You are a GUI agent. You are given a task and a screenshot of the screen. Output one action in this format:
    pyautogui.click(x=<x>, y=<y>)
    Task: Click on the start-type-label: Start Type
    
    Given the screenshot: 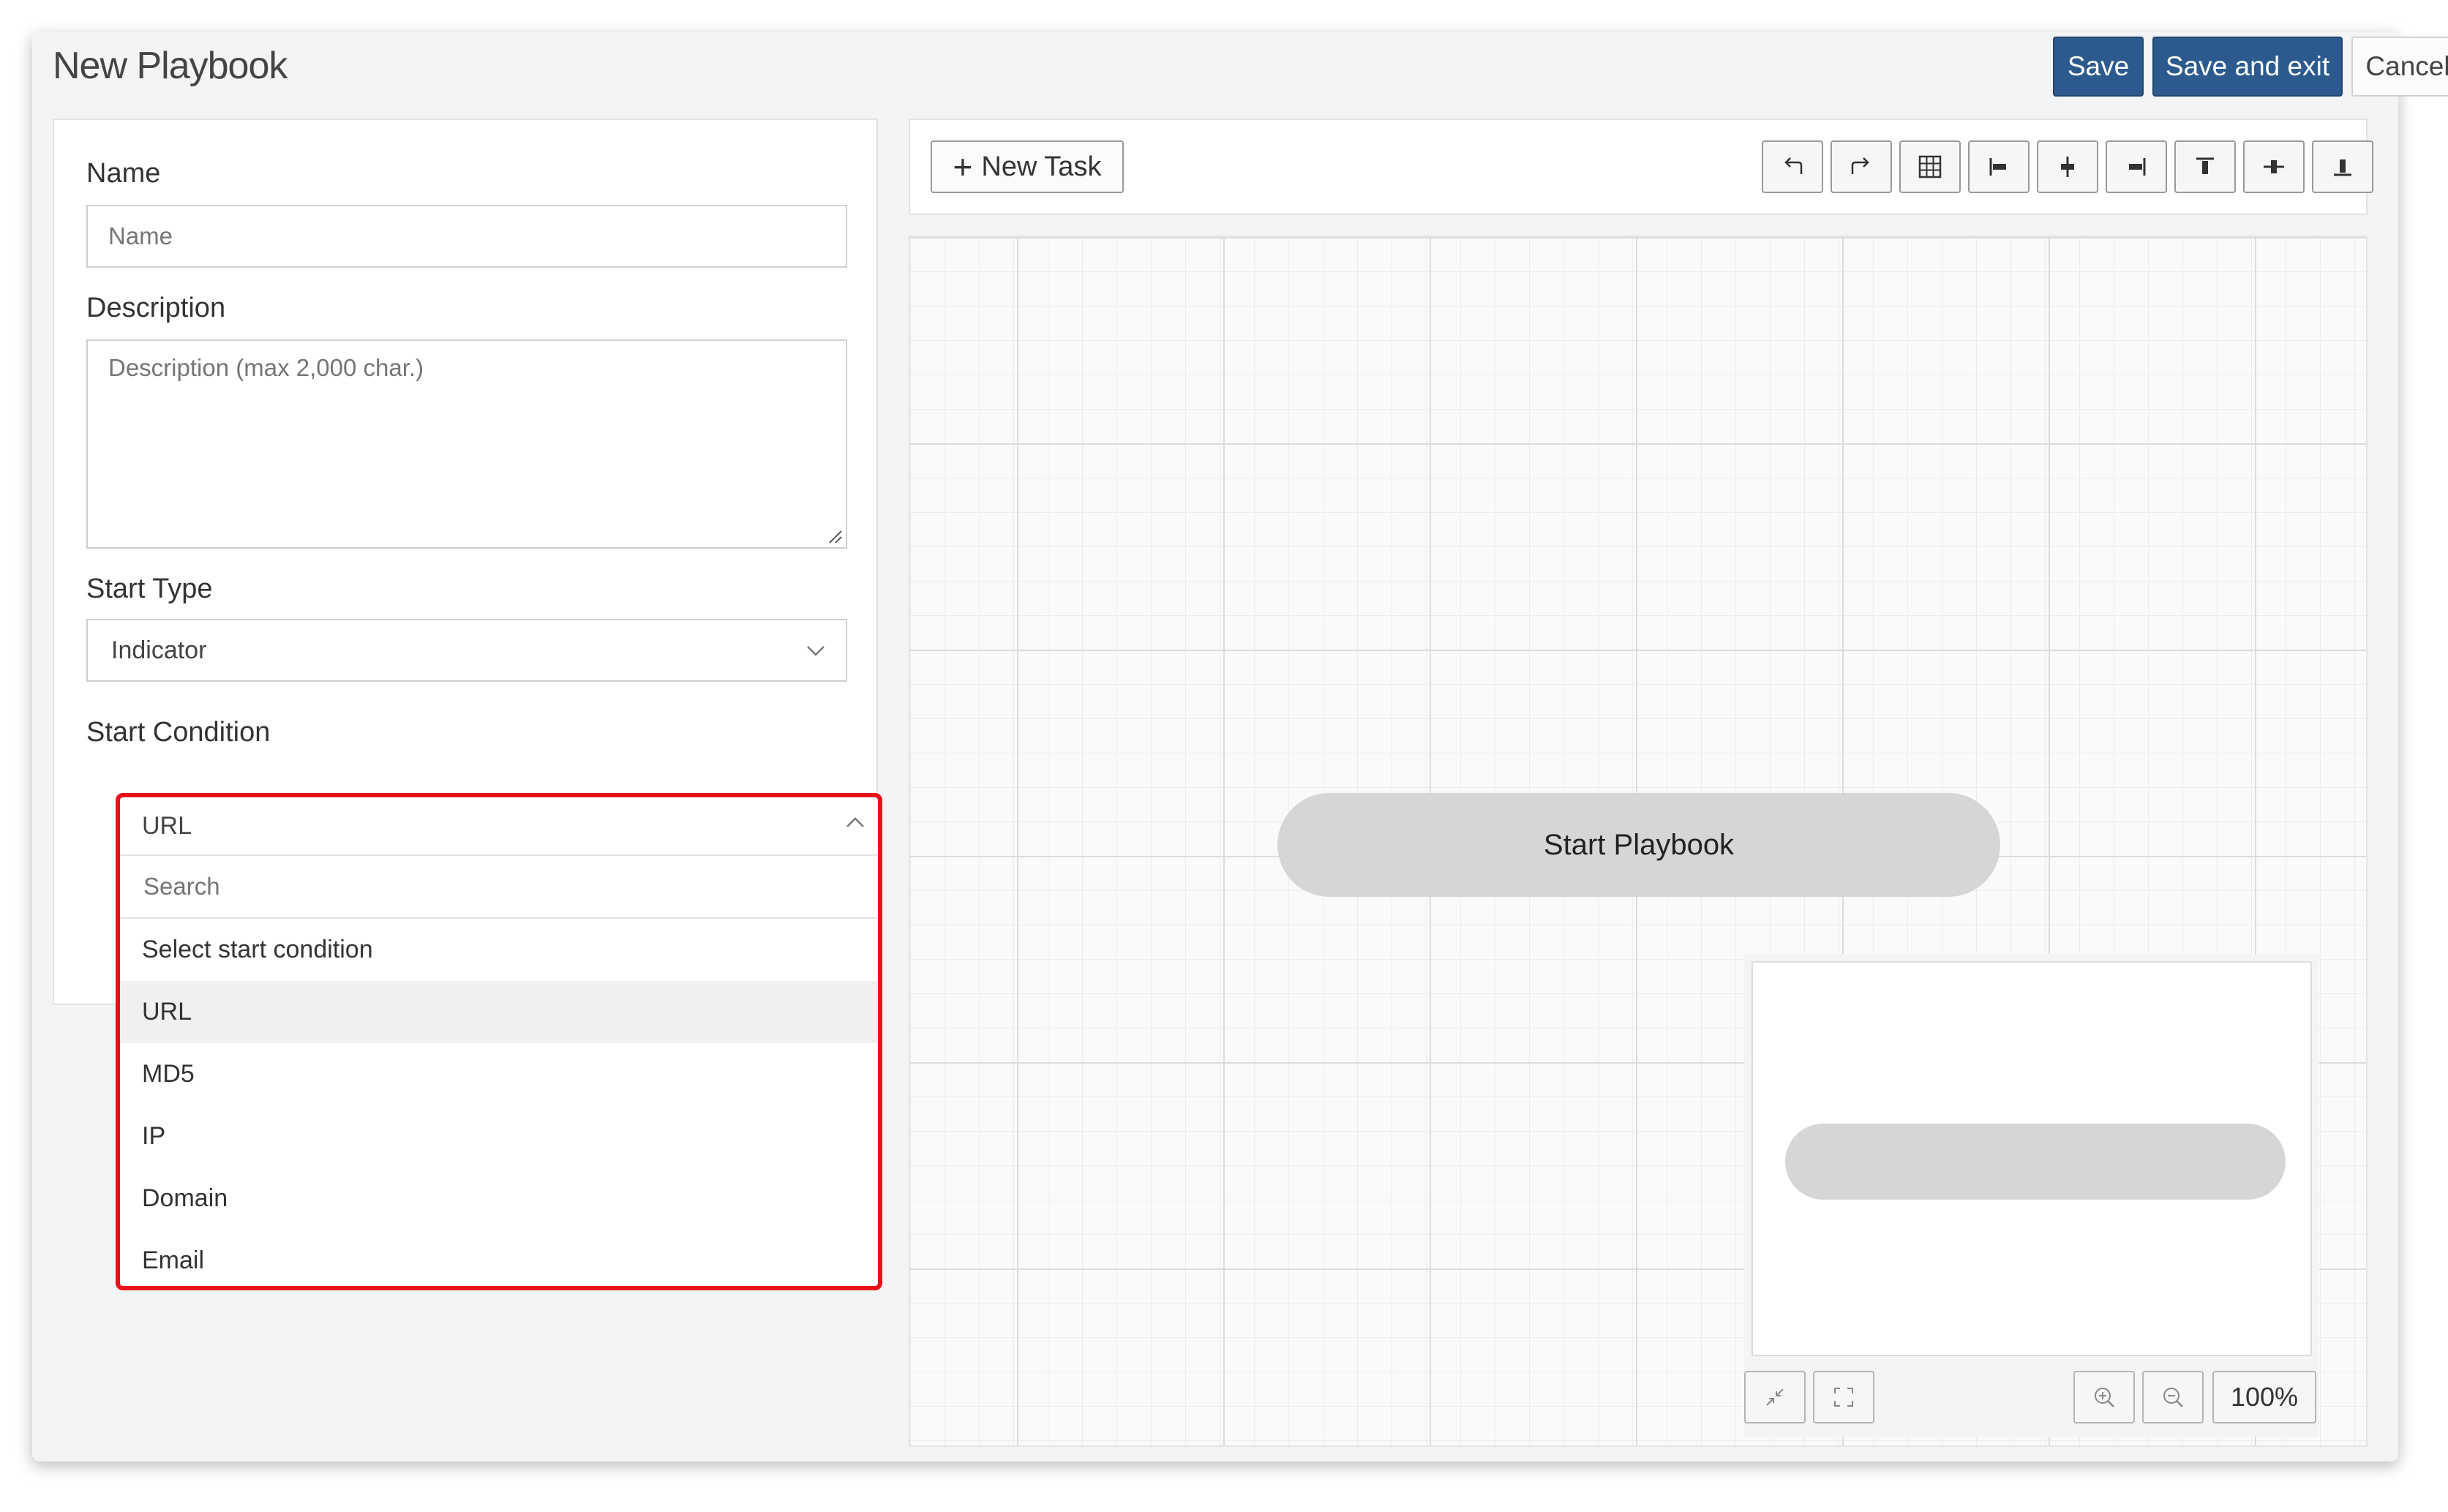 What is the action you would take?
    pyautogui.click(x=149, y=588)
    